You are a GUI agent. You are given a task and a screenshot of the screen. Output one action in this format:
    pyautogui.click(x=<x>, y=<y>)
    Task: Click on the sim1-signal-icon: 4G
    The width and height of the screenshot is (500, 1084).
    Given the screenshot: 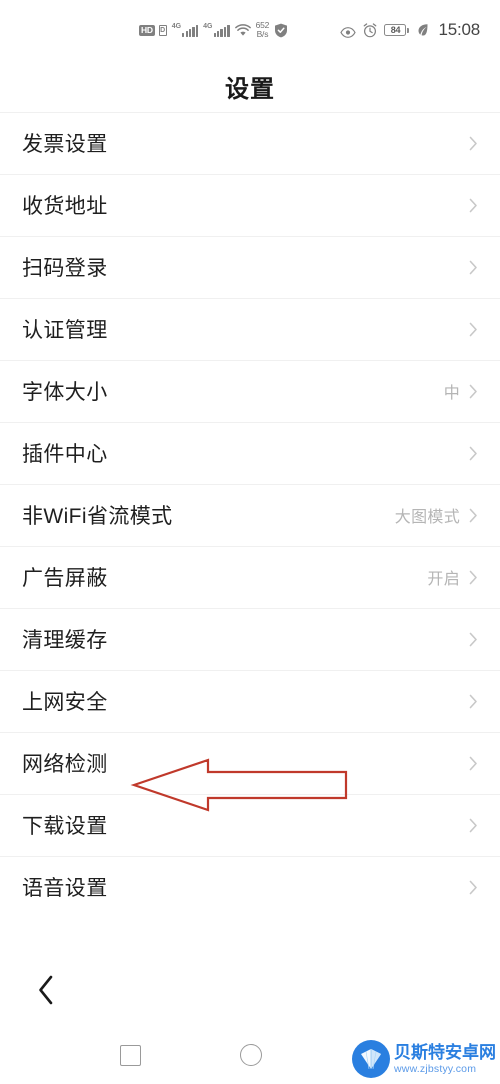 What is the action you would take?
    pyautogui.click(x=185, y=30)
    